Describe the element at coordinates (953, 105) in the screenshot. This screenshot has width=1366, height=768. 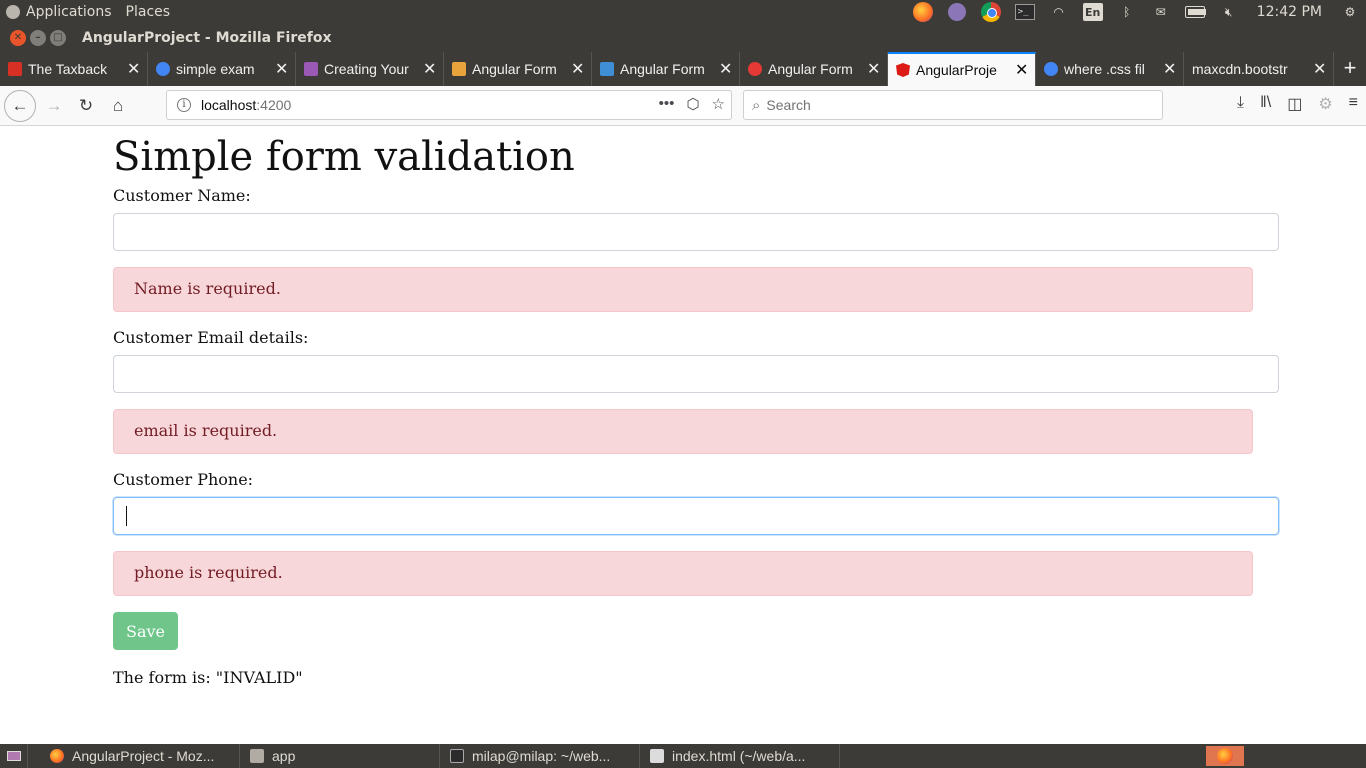
I see `search-bar: ⌕ Search` at that location.